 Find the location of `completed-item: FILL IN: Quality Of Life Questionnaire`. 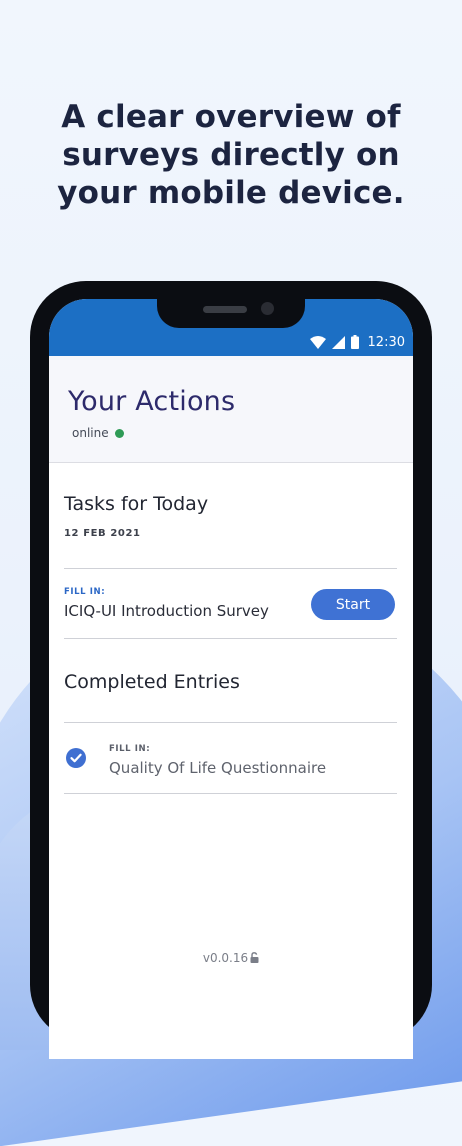

completed-item: FILL IN: Quality Of Life Questionnaire is located at coordinates (230, 759).